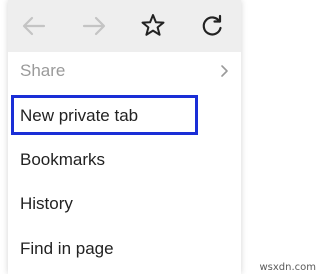 The image size is (320, 274). Describe the element at coordinates (67, 248) in the screenshot. I see `menu-item-label: Find in page` at that location.